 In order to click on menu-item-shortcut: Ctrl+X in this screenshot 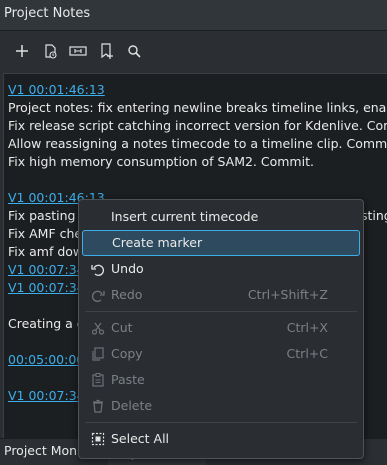, I will do `click(307, 327)`.